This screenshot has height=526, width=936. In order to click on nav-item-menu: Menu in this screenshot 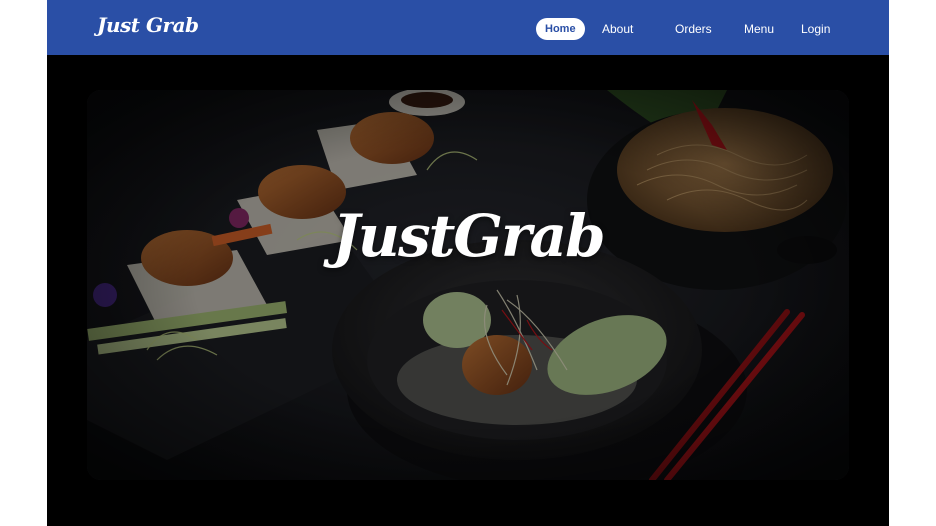, I will do `click(759, 29)`.